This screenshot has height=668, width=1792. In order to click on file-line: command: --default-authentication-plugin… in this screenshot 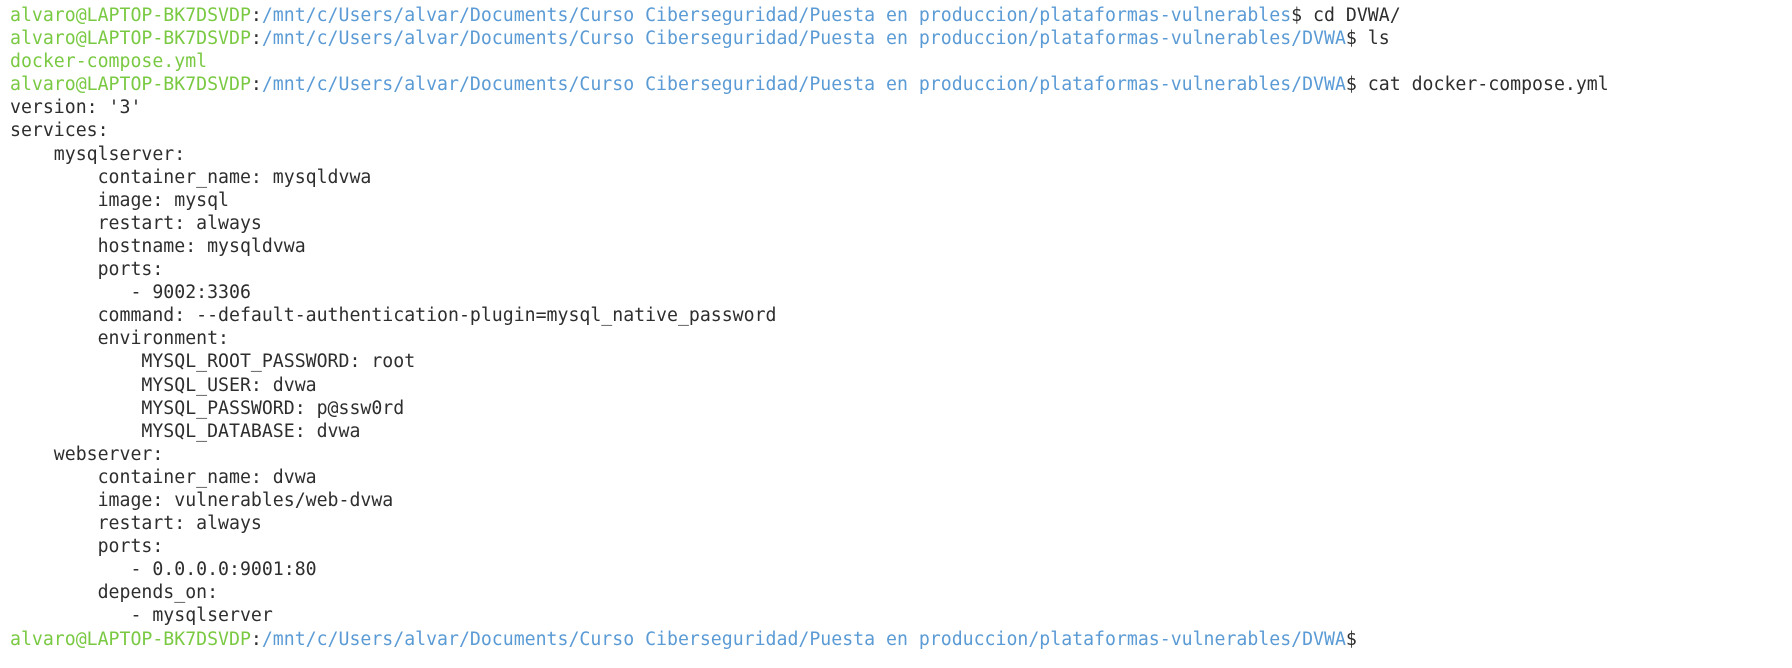, I will do `click(393, 316)`.